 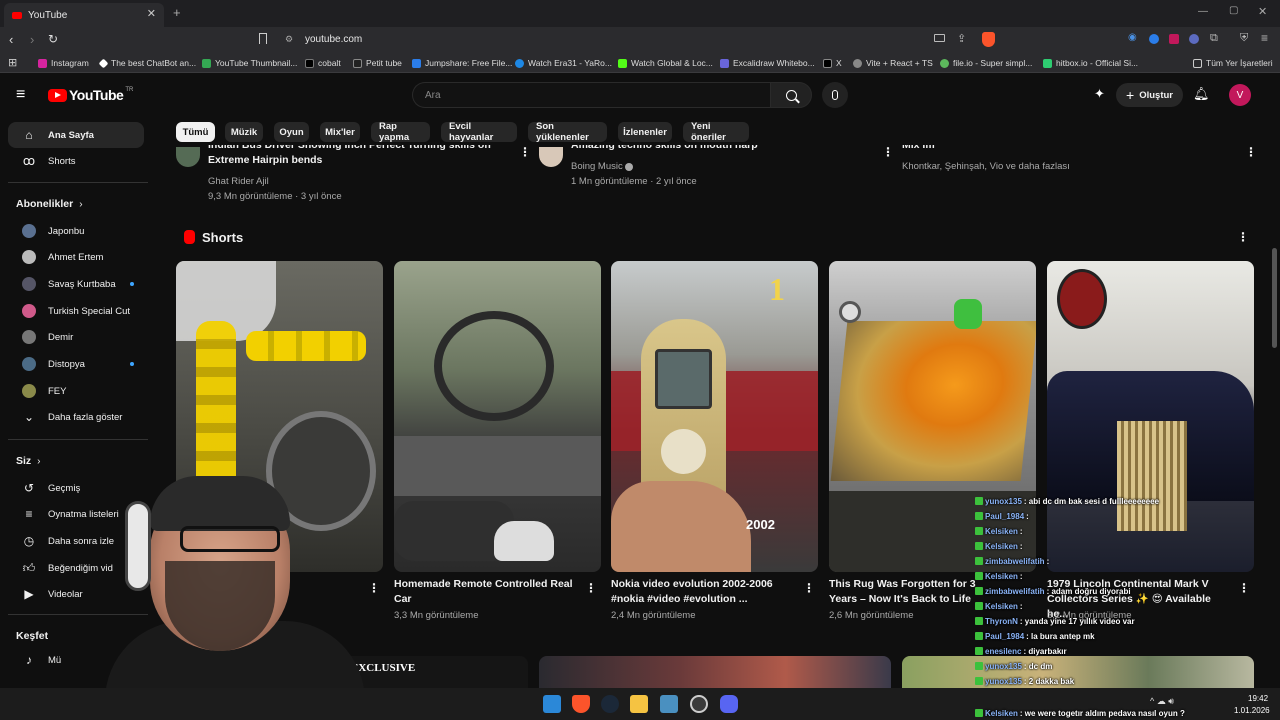 I want to click on webcam-overlay, so click(x=197, y=595).